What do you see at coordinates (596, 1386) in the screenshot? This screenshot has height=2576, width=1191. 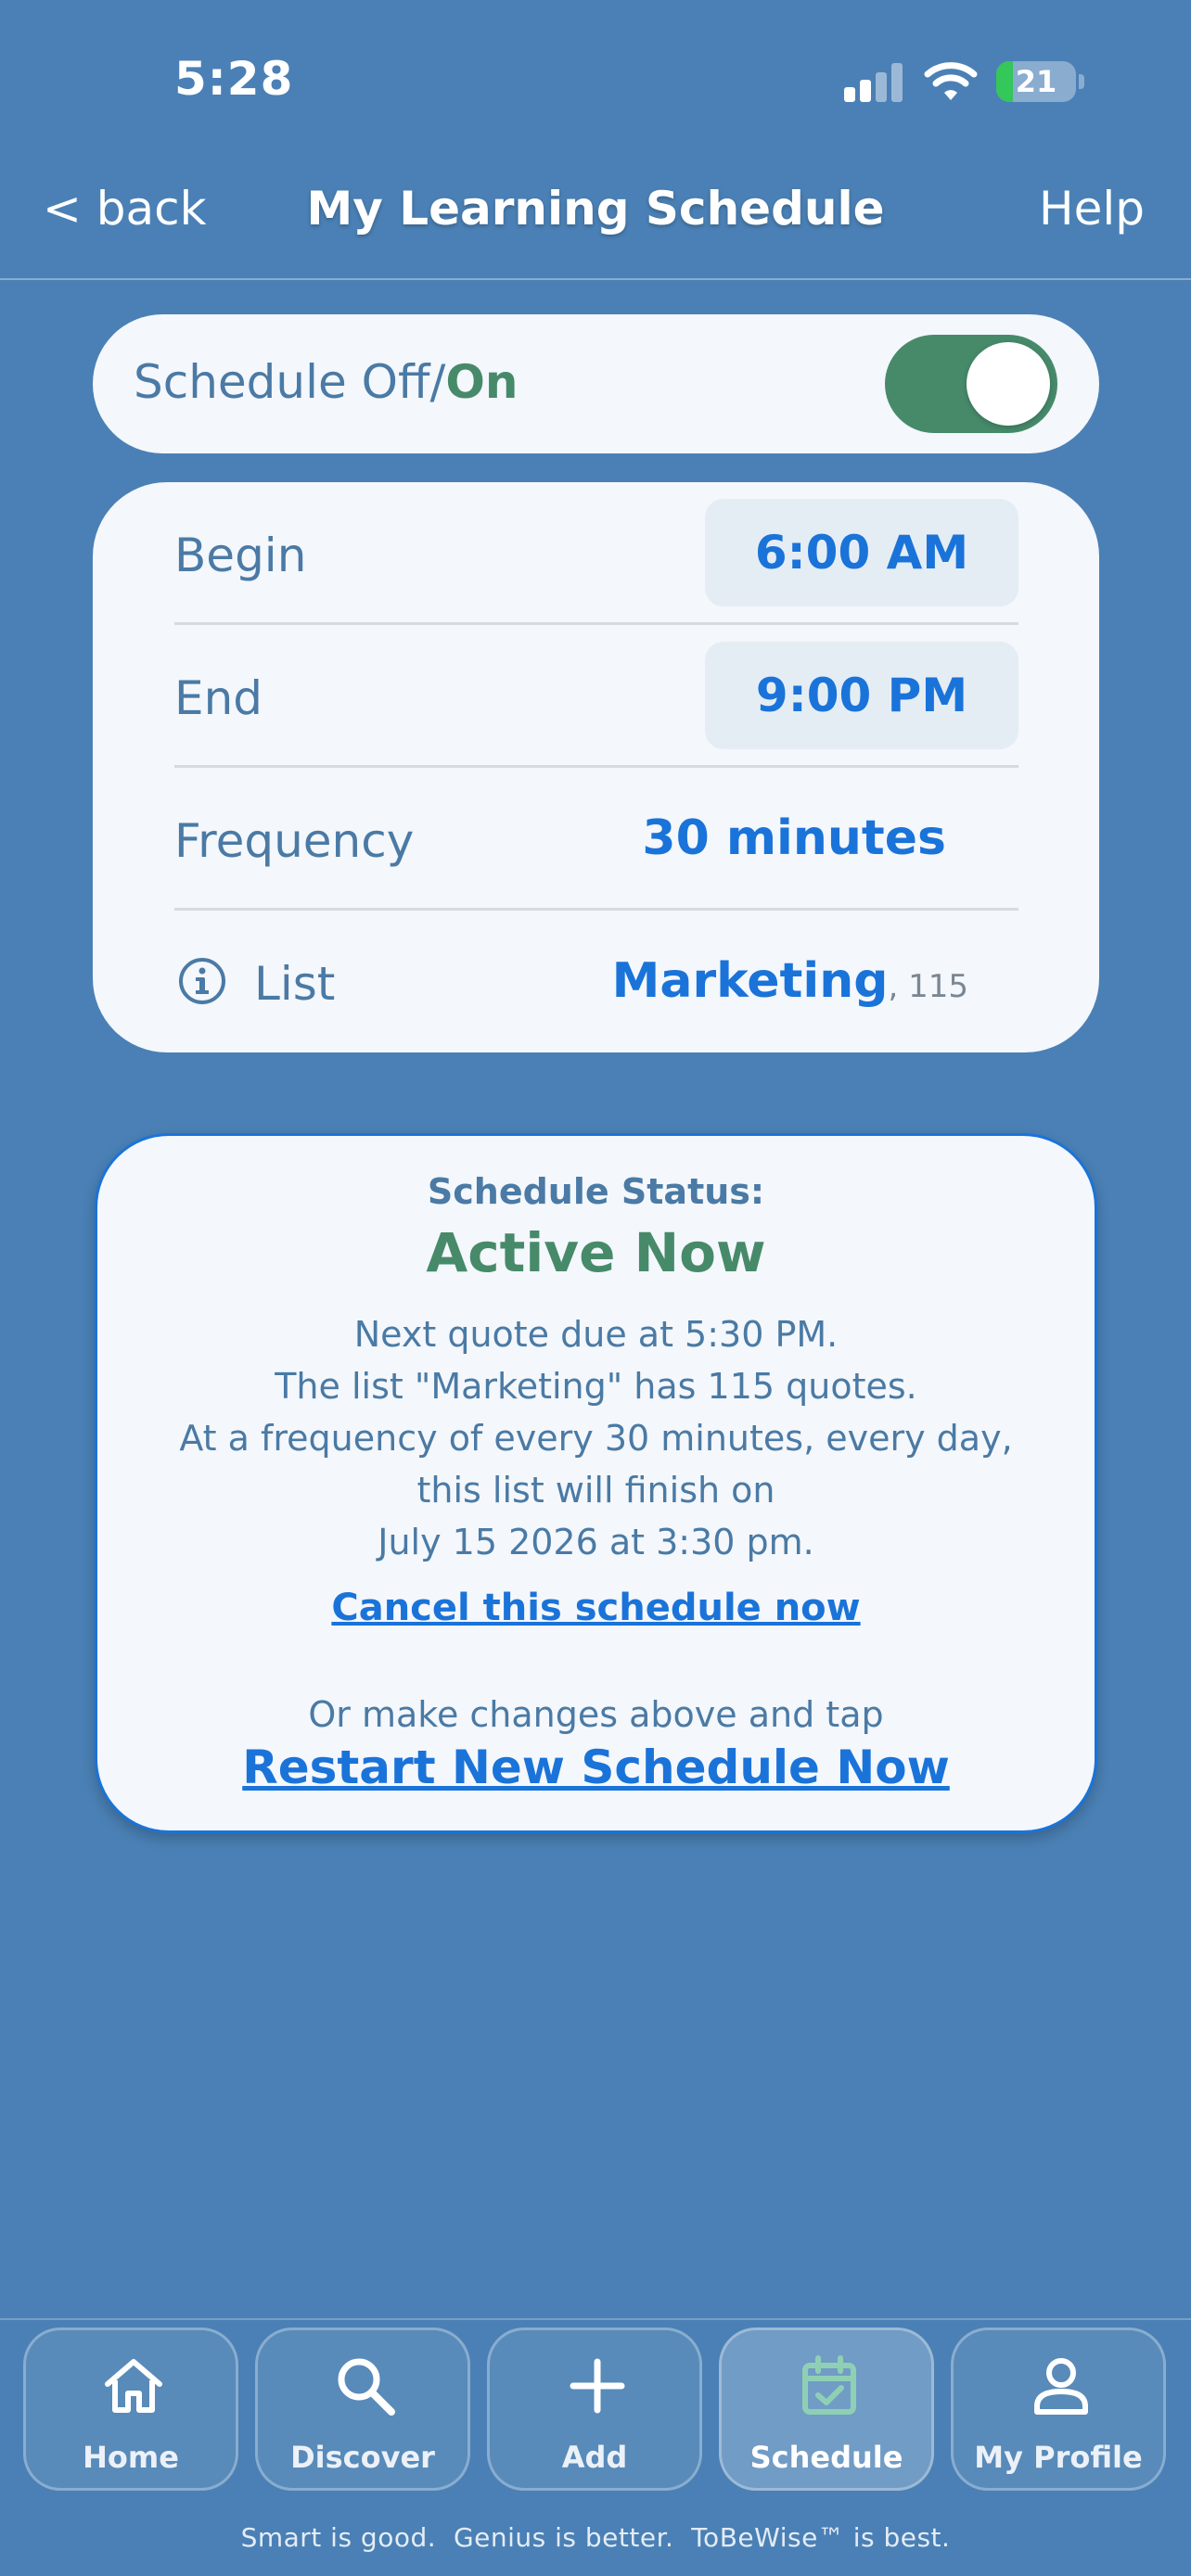 I see `status-line: The list "Marketing" has 115 quotes.` at bounding box center [596, 1386].